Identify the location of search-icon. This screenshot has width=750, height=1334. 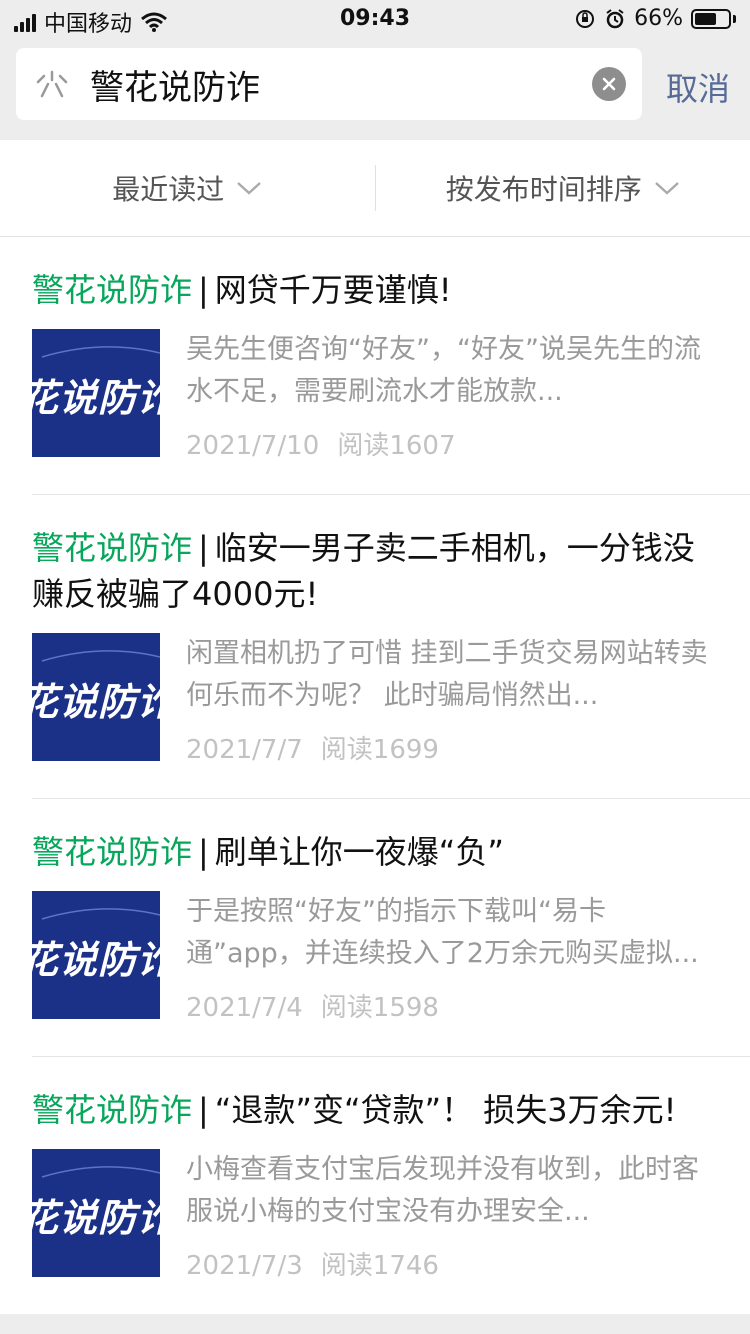
(52, 84).